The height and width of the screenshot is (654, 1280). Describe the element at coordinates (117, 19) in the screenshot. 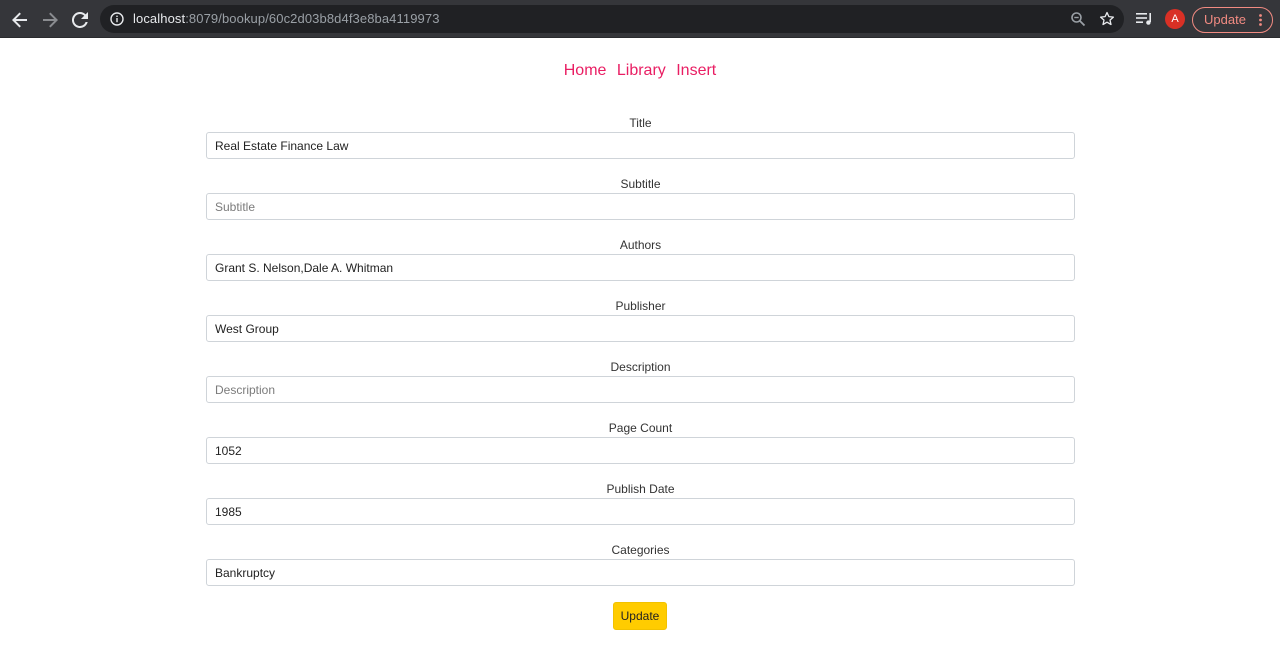

I see `info-icon` at that location.